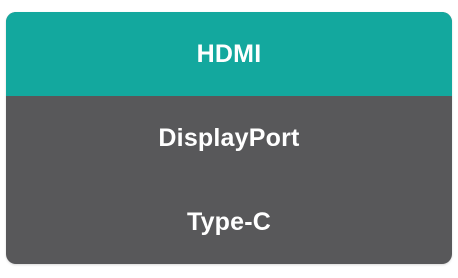 Image resolution: width=458 pixels, height=278 pixels. I want to click on menu-item-label: Type-C, so click(229, 221).